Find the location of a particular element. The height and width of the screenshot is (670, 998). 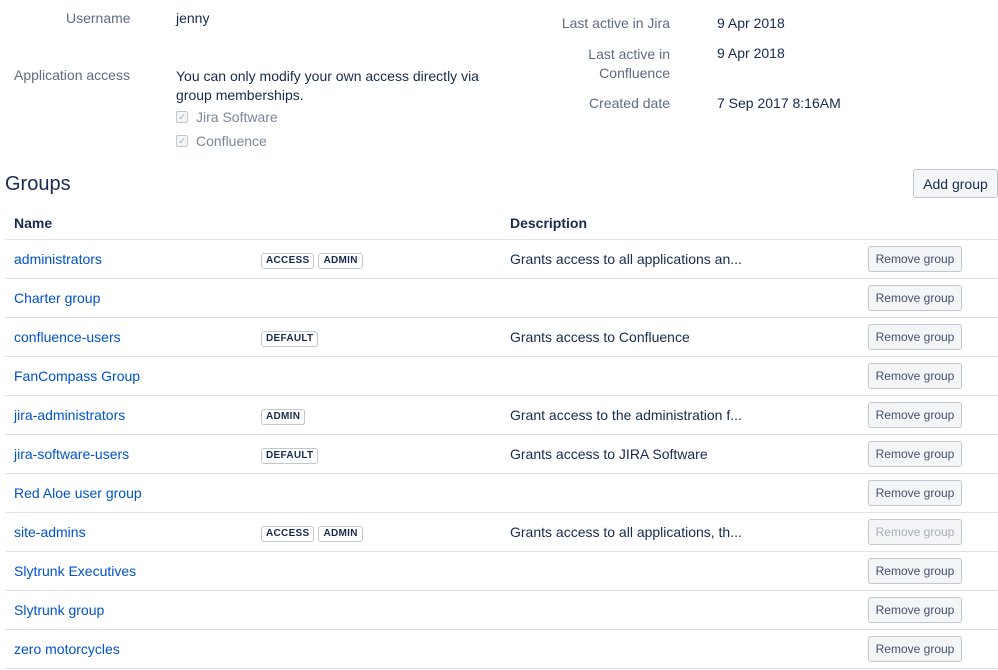

table-row: zero motorcycles Remove group is located at coordinates (501, 649).